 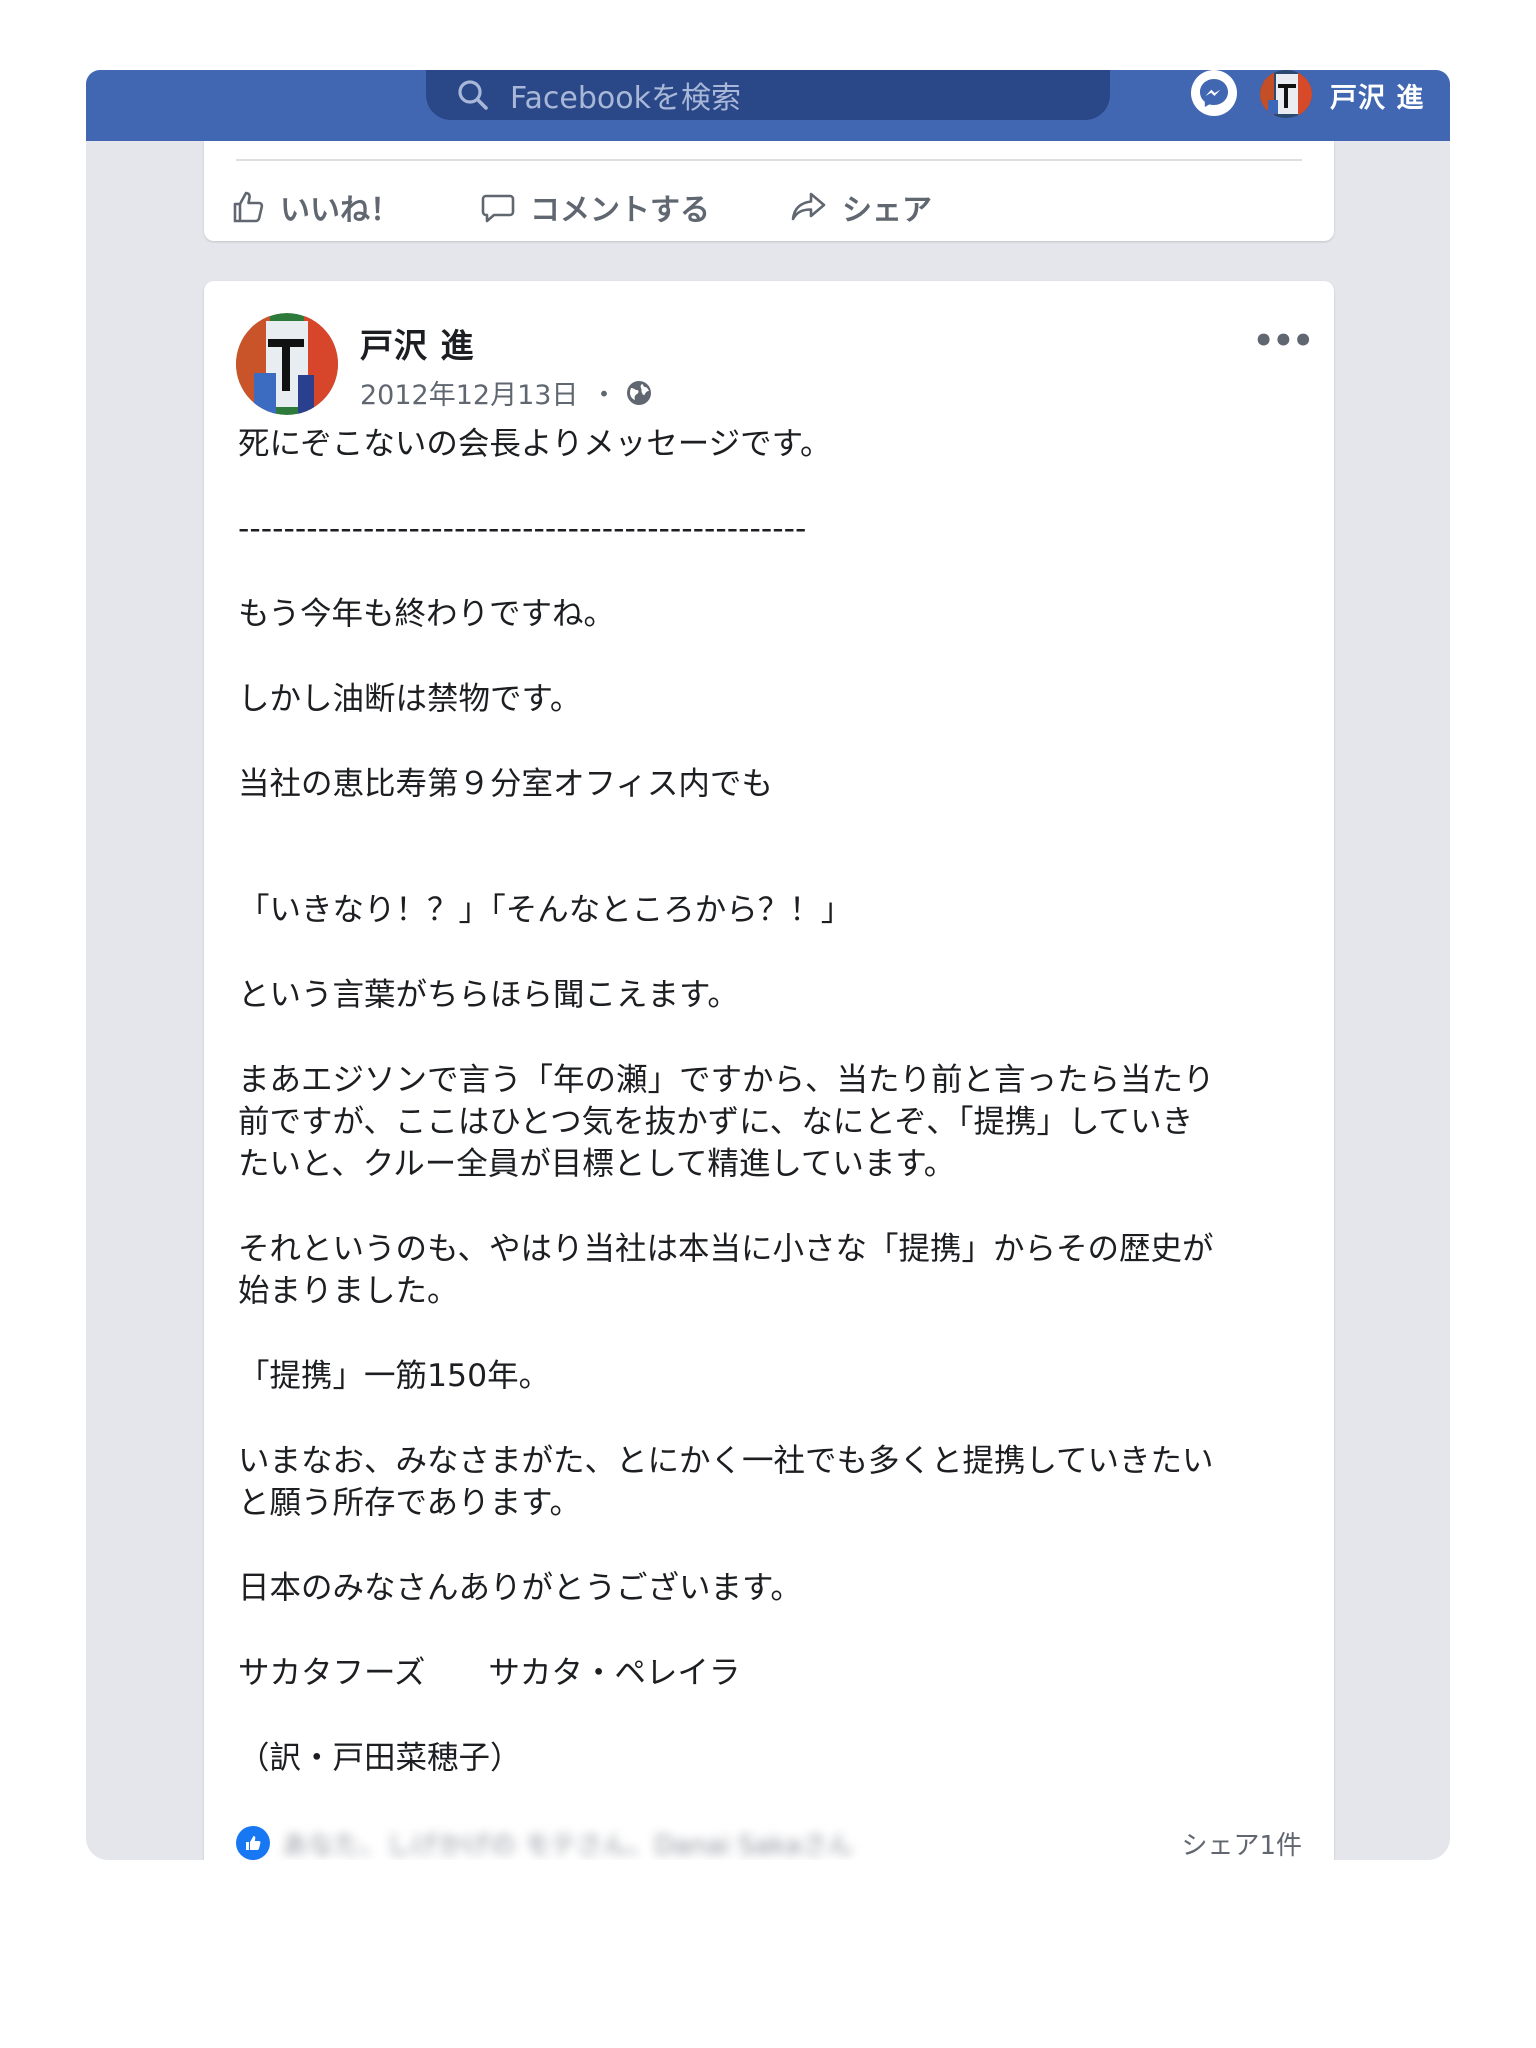 I want to click on share-button: シェア, so click(x=861, y=207).